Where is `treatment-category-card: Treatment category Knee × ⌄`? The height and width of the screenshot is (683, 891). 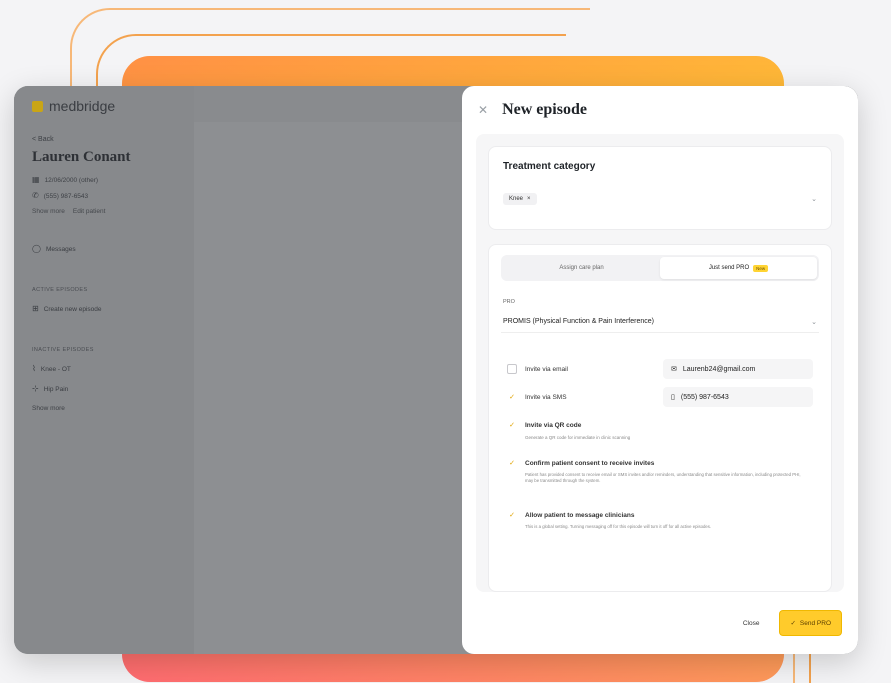
treatment-category-card: Treatment category Knee × ⌄ is located at coordinates (660, 188).